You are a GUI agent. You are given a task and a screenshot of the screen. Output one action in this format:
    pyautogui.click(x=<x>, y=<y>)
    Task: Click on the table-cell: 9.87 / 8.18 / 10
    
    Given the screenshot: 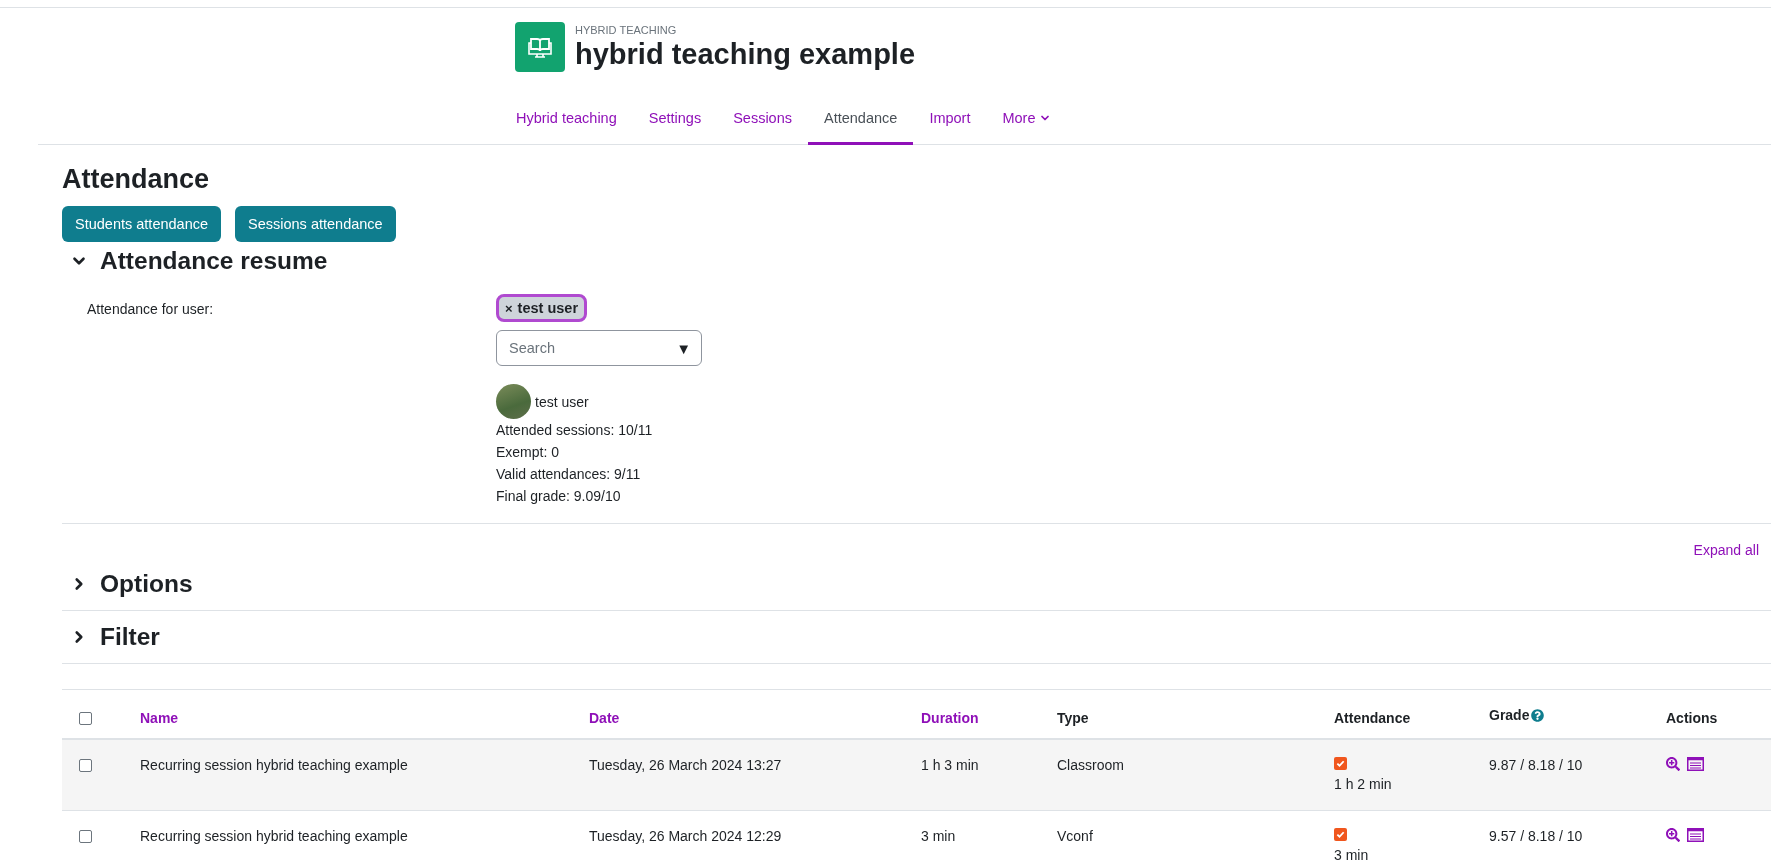 What is the action you would take?
    pyautogui.click(x=1536, y=765)
    